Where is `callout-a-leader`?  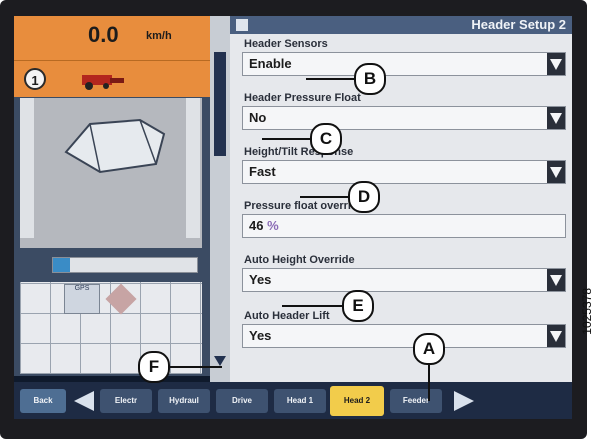
callout-a-leader is located at coordinates (429, 383).